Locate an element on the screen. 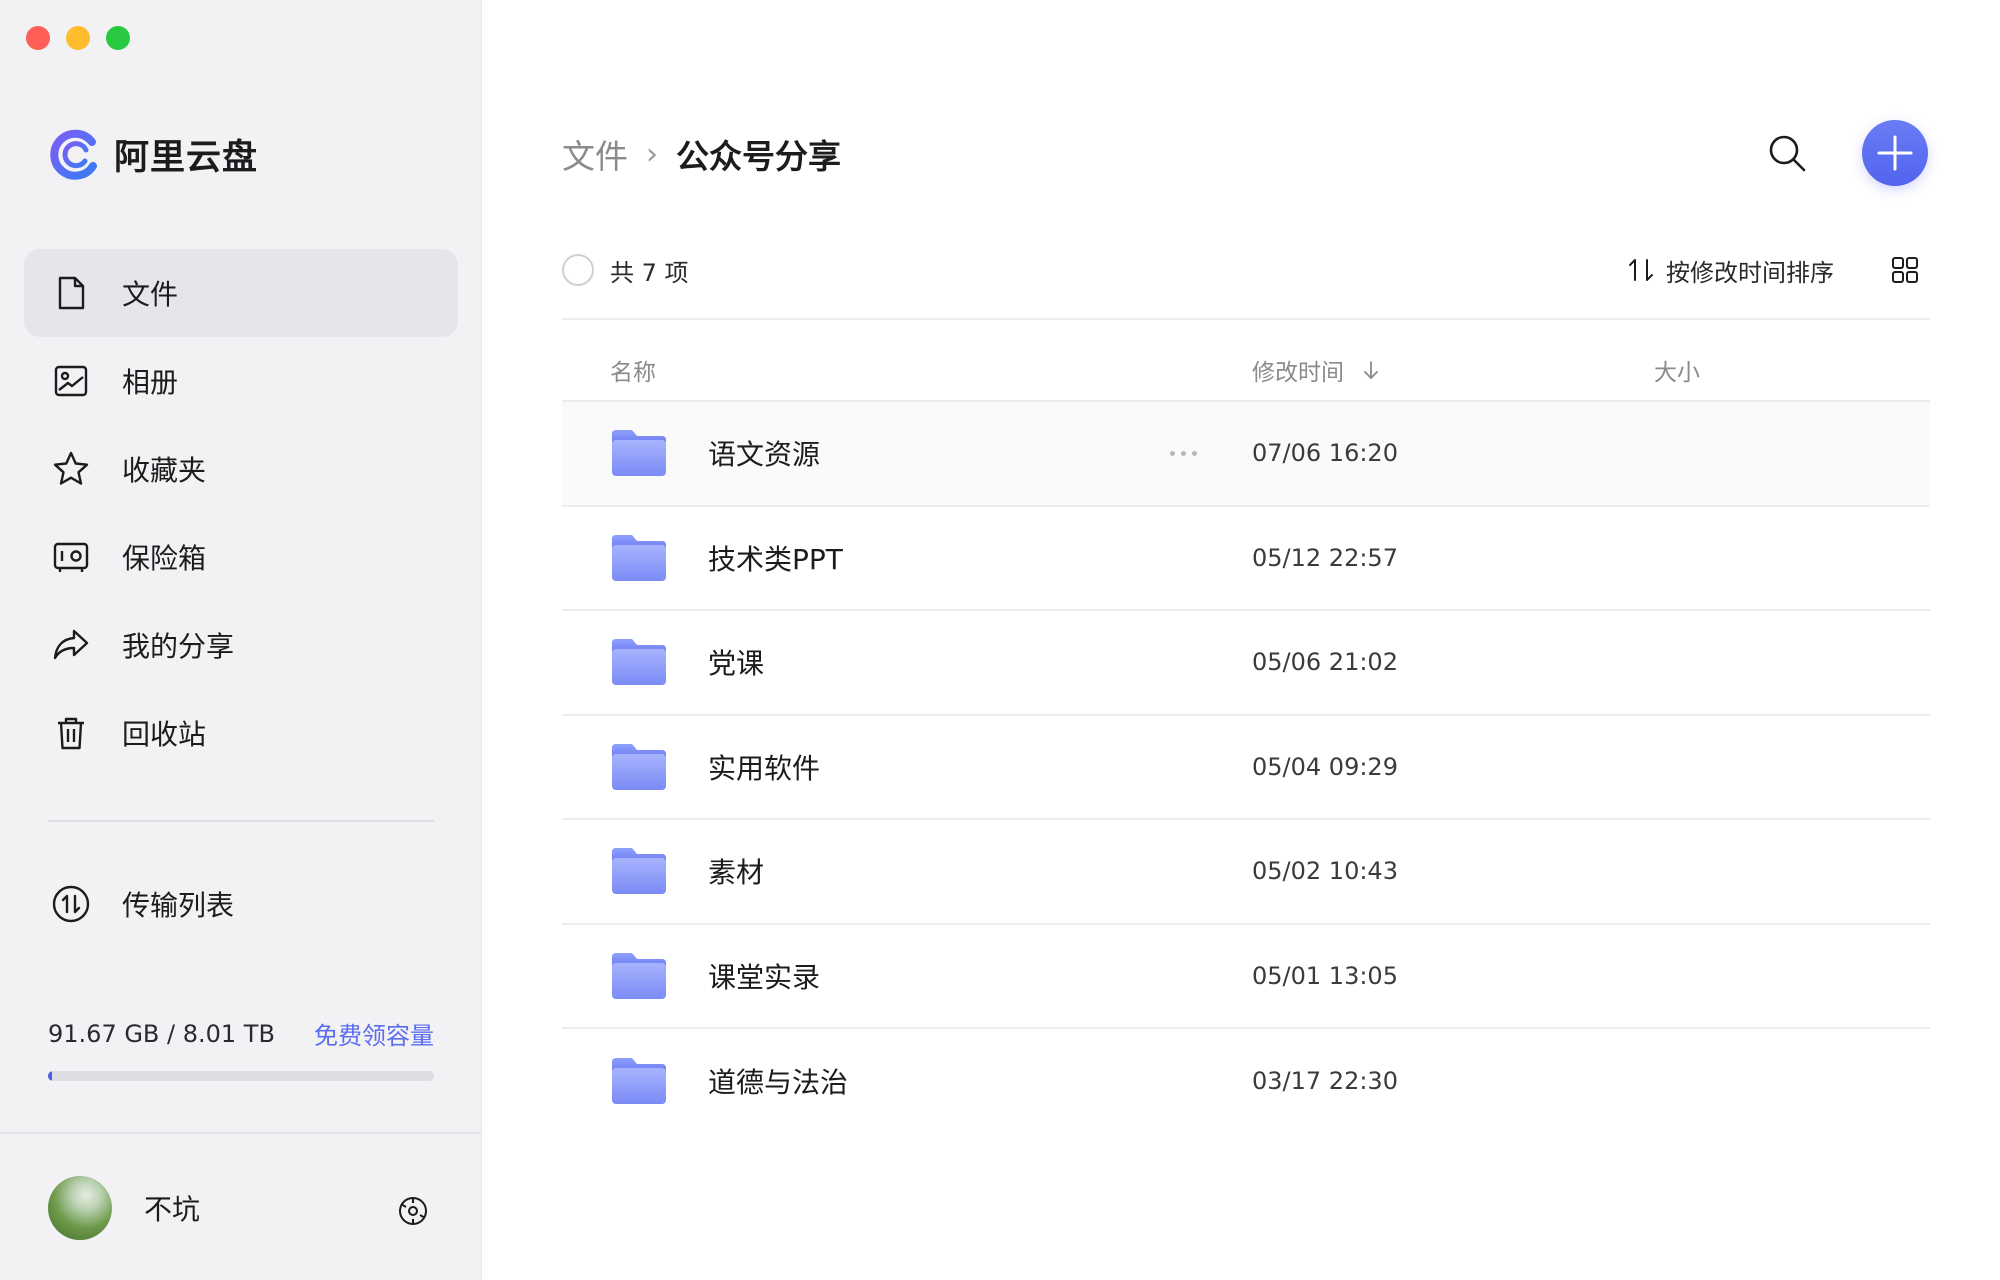  table-row: 实用软件 05/04 09:29 is located at coordinates (1246, 768).